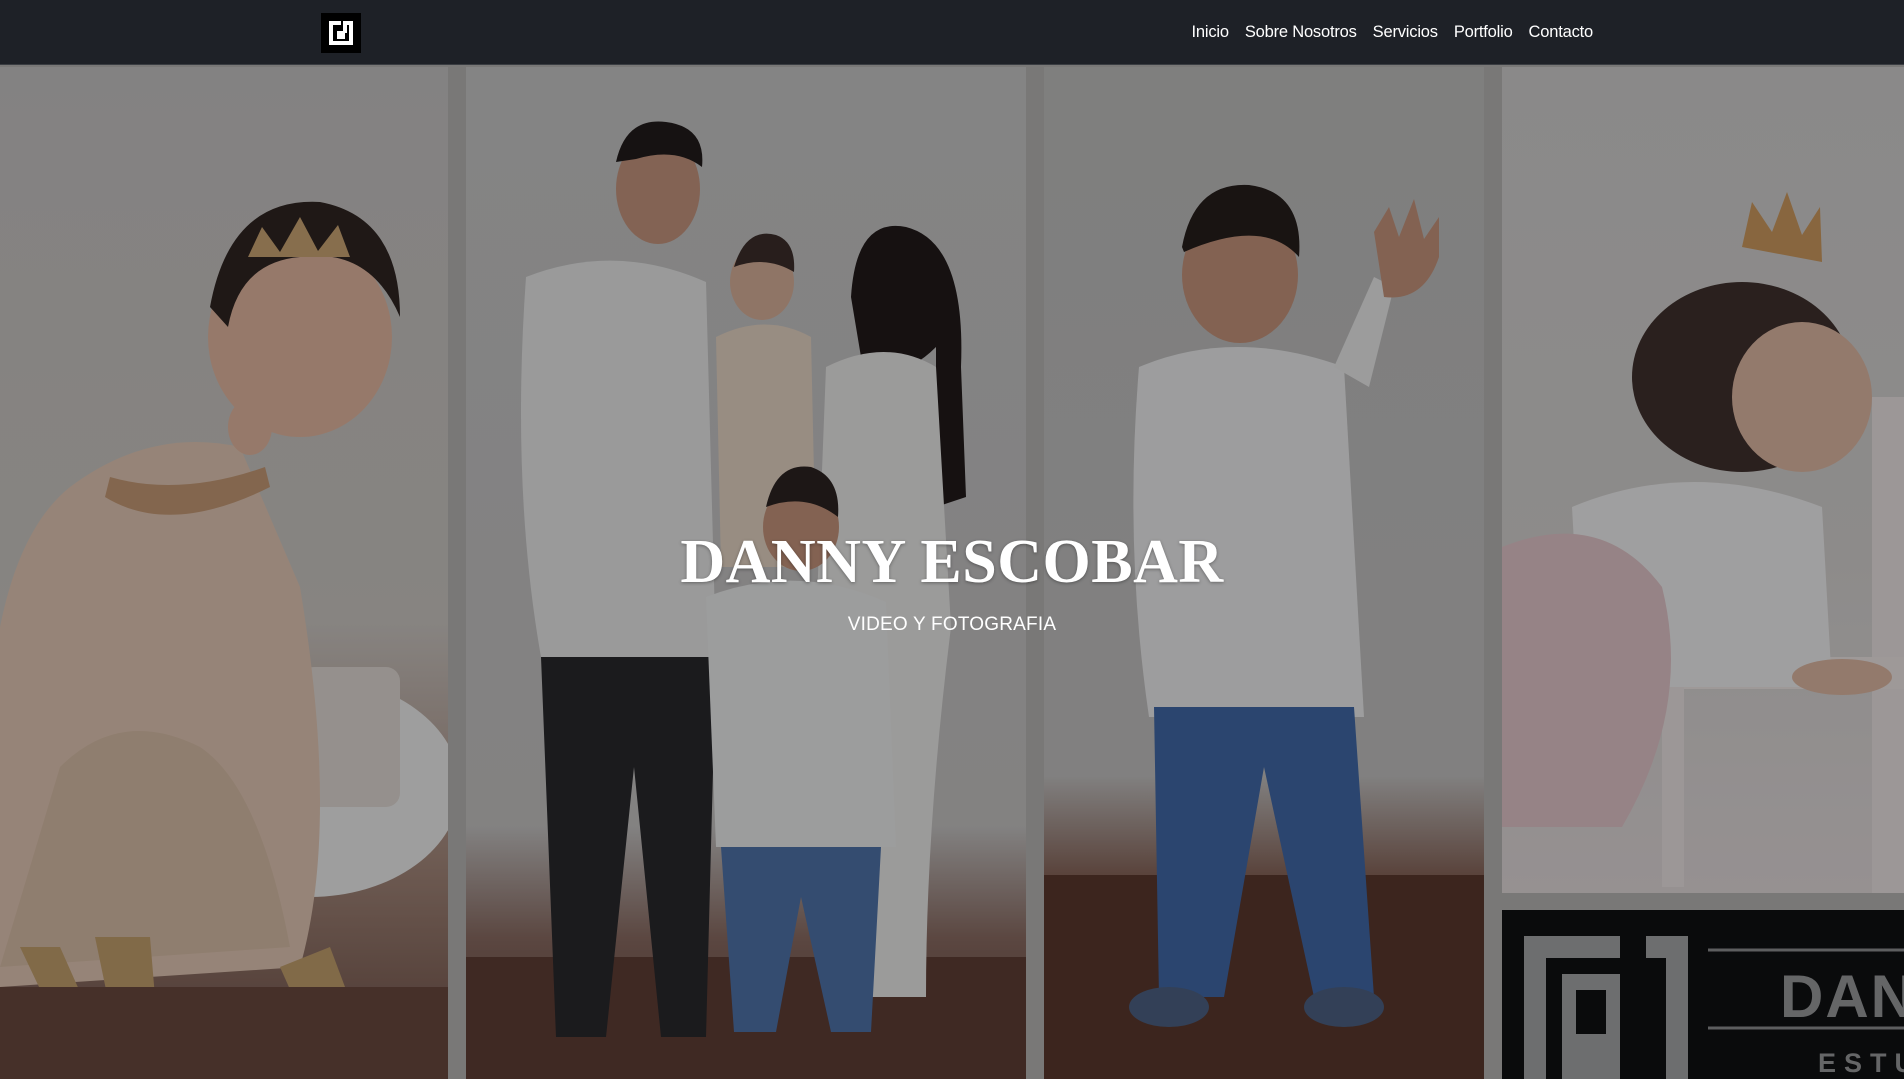 This screenshot has height=1079, width=1904. I want to click on hero-text-block: DANNY ESCOBAR VIDEO Y FOTOGRAFIA, so click(952, 583).